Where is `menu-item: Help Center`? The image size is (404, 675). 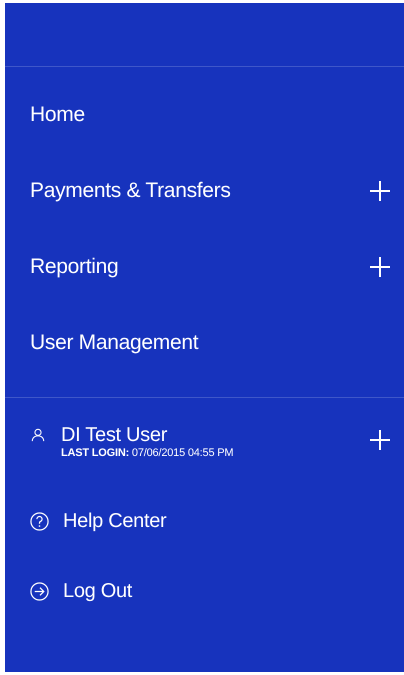 menu-item: Help Center is located at coordinates (114, 521).